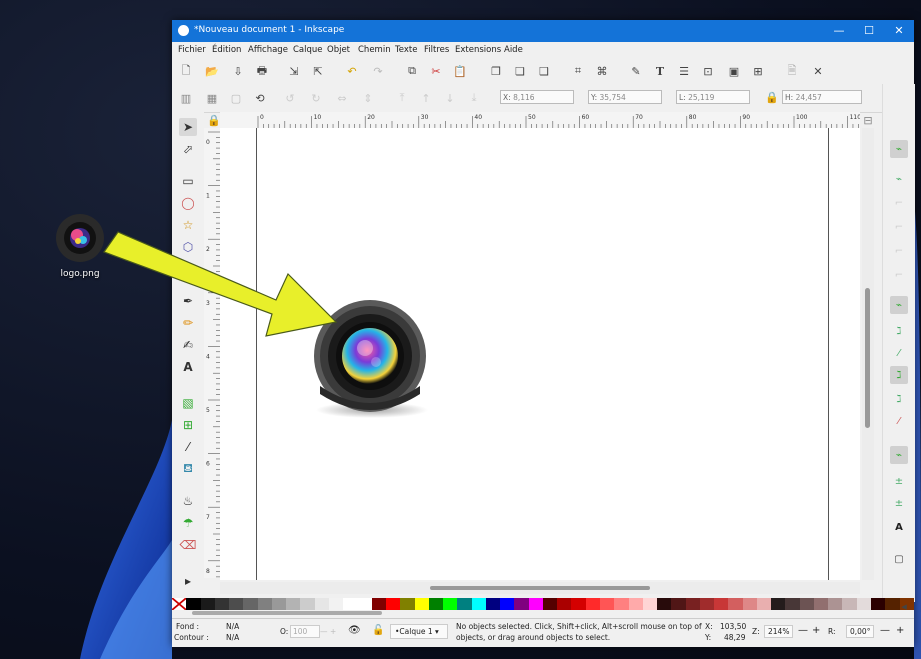 The height and width of the screenshot is (659, 921). What do you see at coordinates (899, 527) in the screenshot?
I see `snap-text-baseline-icon: A` at bounding box center [899, 527].